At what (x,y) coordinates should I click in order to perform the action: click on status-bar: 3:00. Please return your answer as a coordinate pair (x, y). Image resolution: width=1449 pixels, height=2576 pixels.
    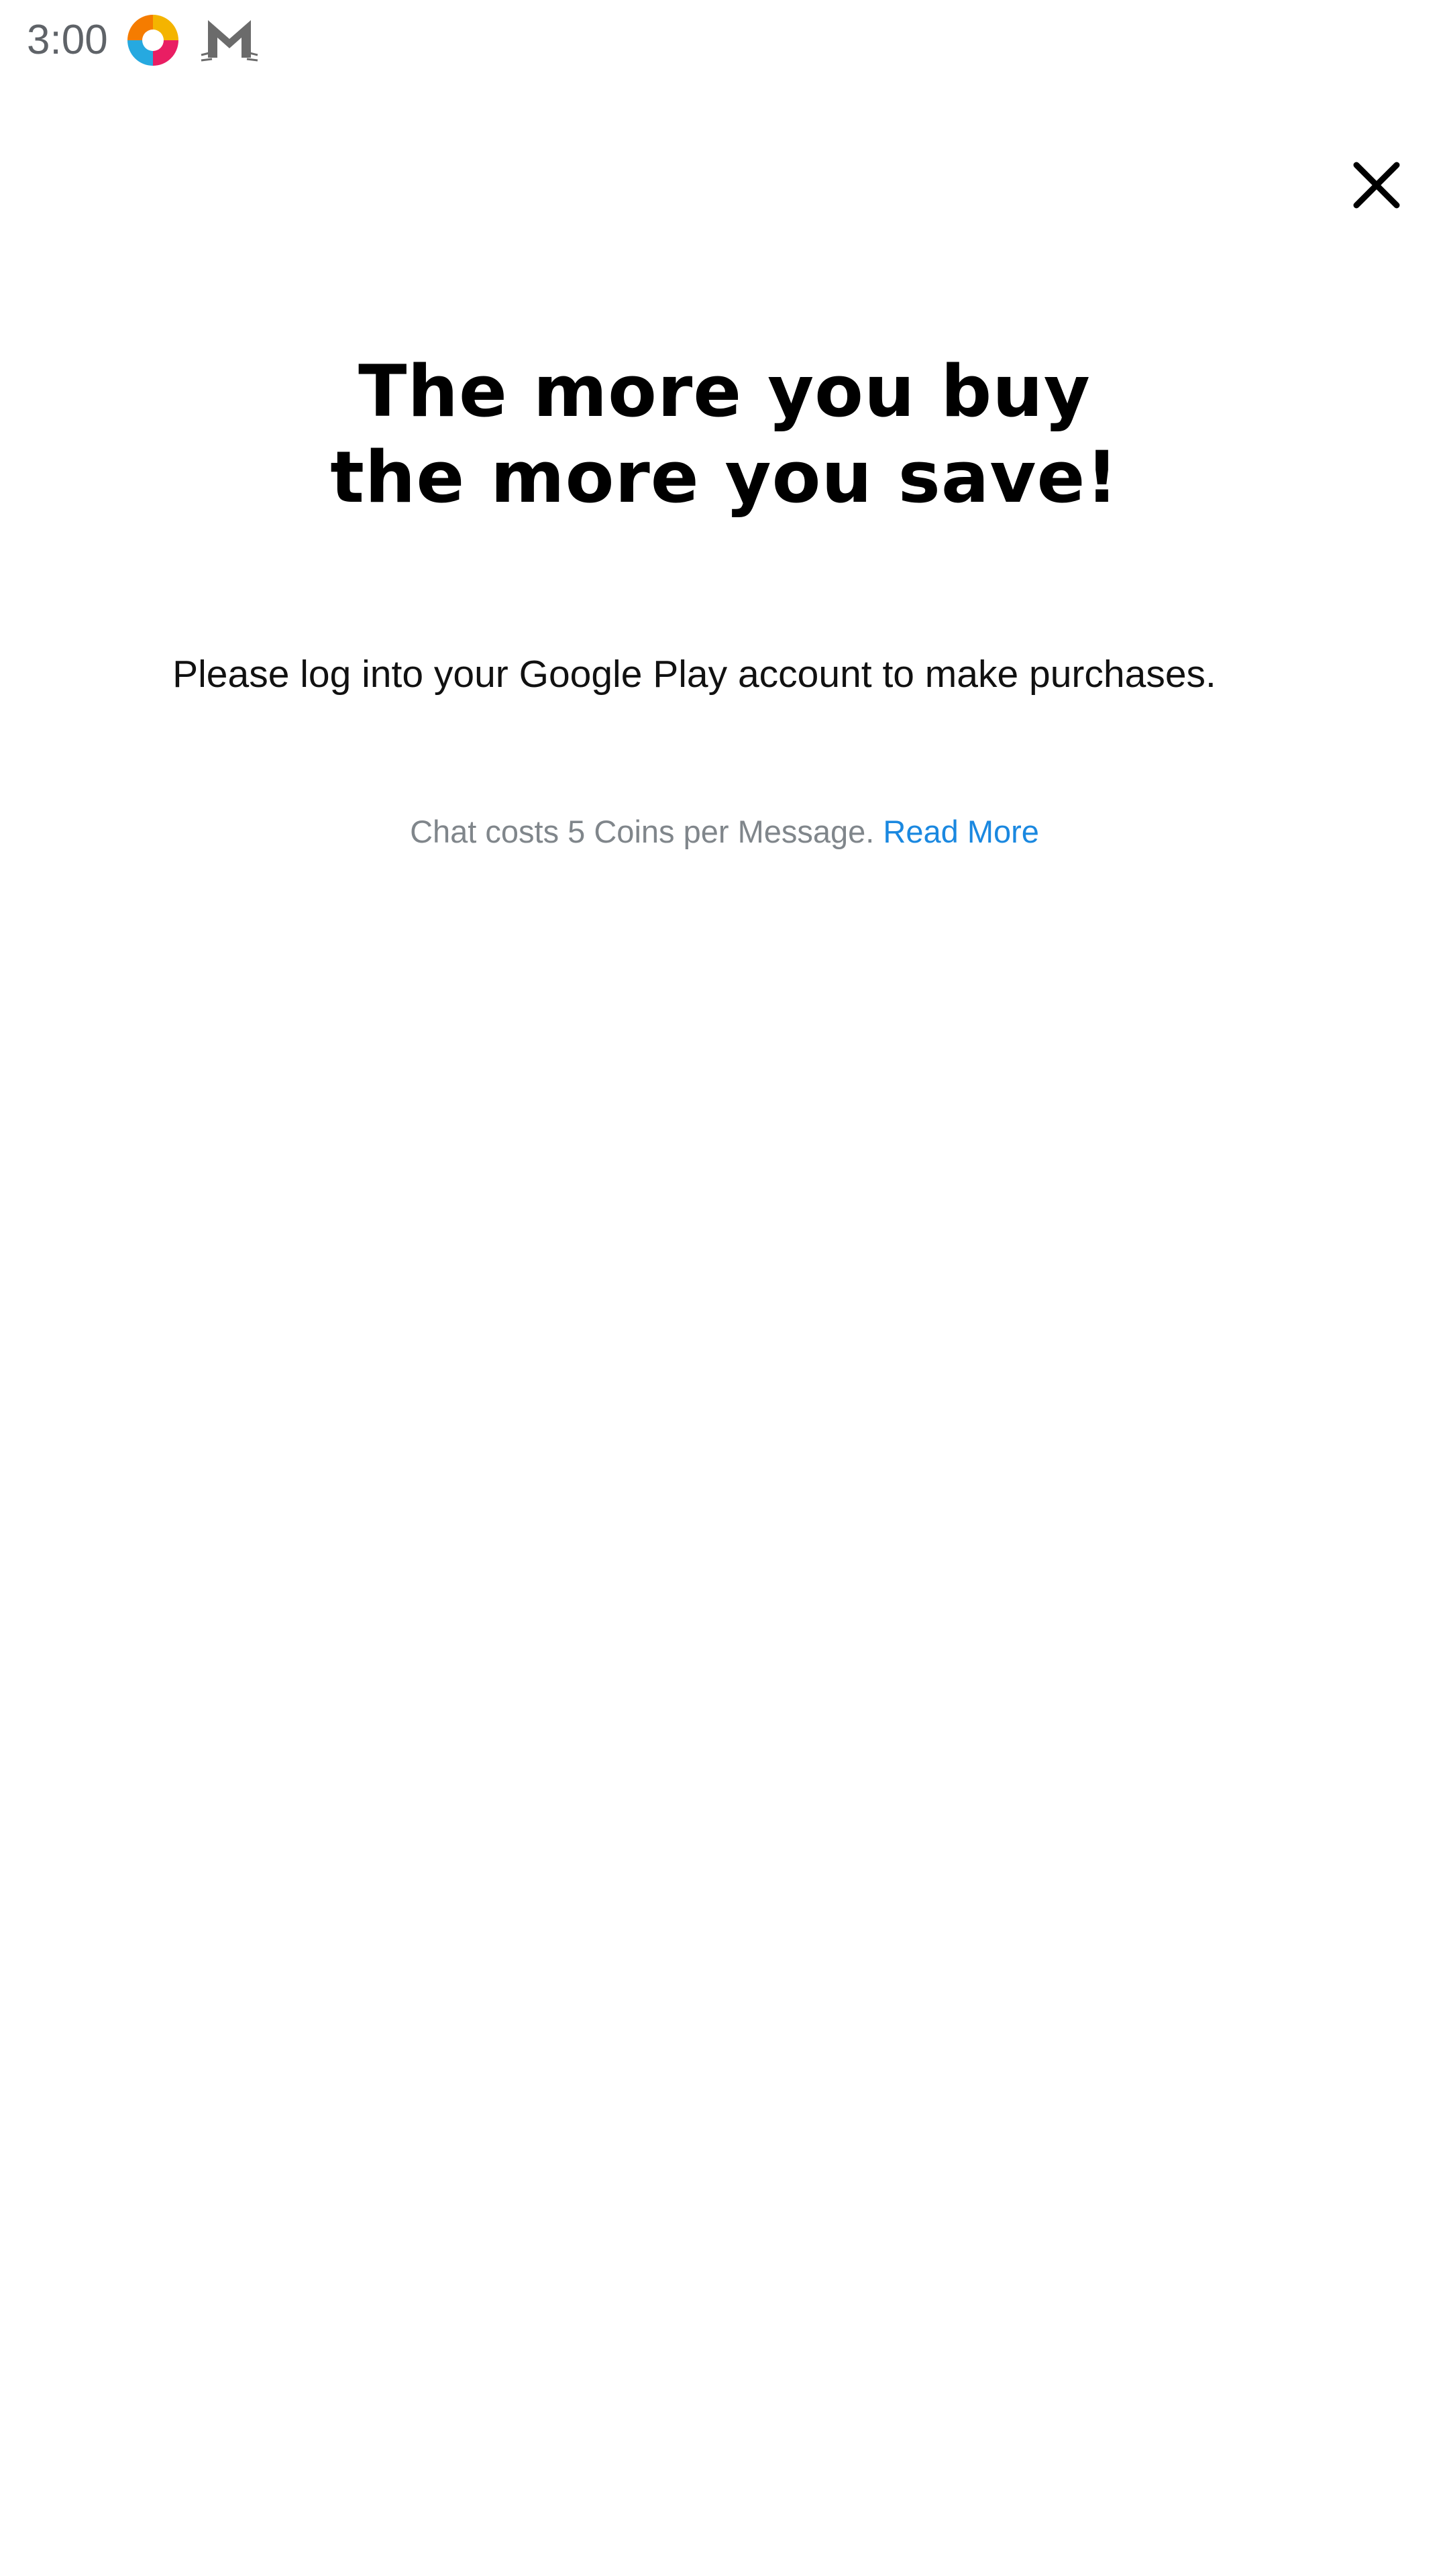
    Looking at the image, I should click on (724, 40).